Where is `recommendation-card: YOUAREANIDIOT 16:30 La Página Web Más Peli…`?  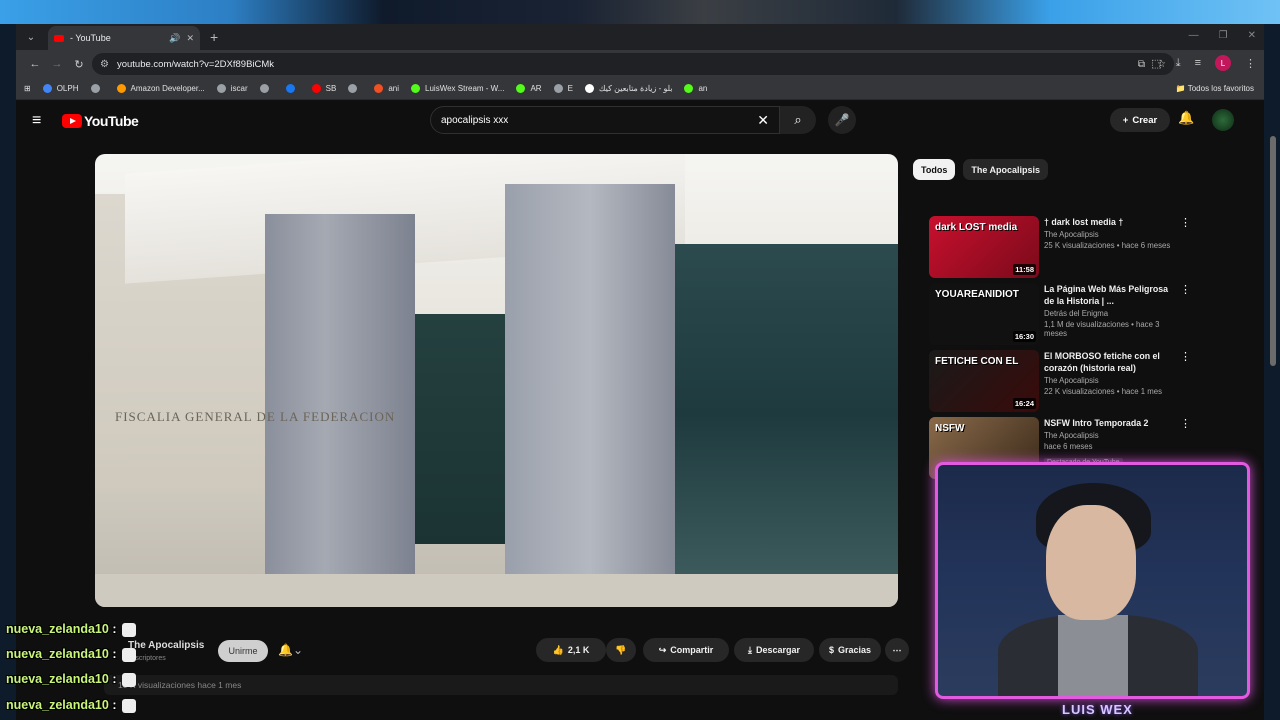
recommendation-card: YOUAREANIDIOT 16:30 La Página Web Más Peli… is located at coordinates (1060, 314).